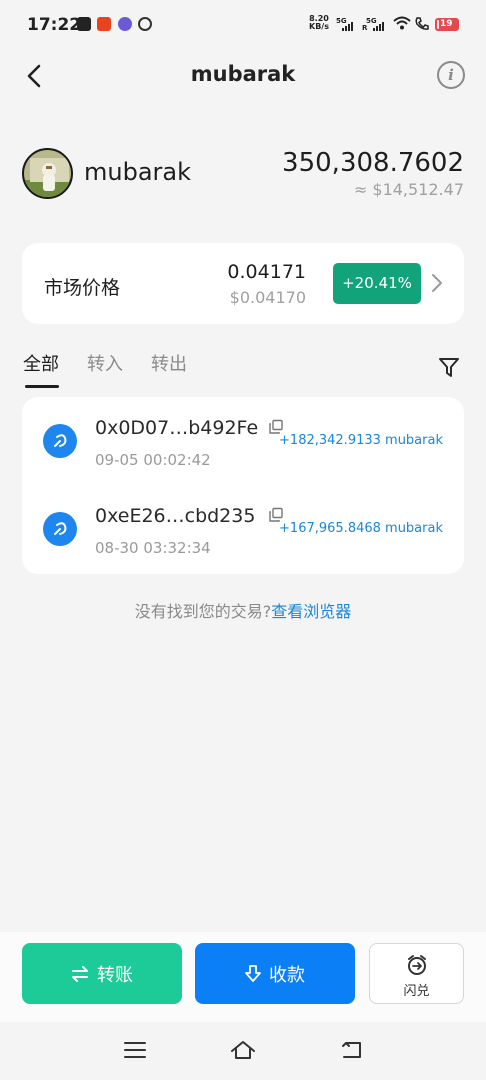  Describe the element at coordinates (153, 548) in the screenshot. I see `transaction-time: 08-30 03:32:34` at that location.